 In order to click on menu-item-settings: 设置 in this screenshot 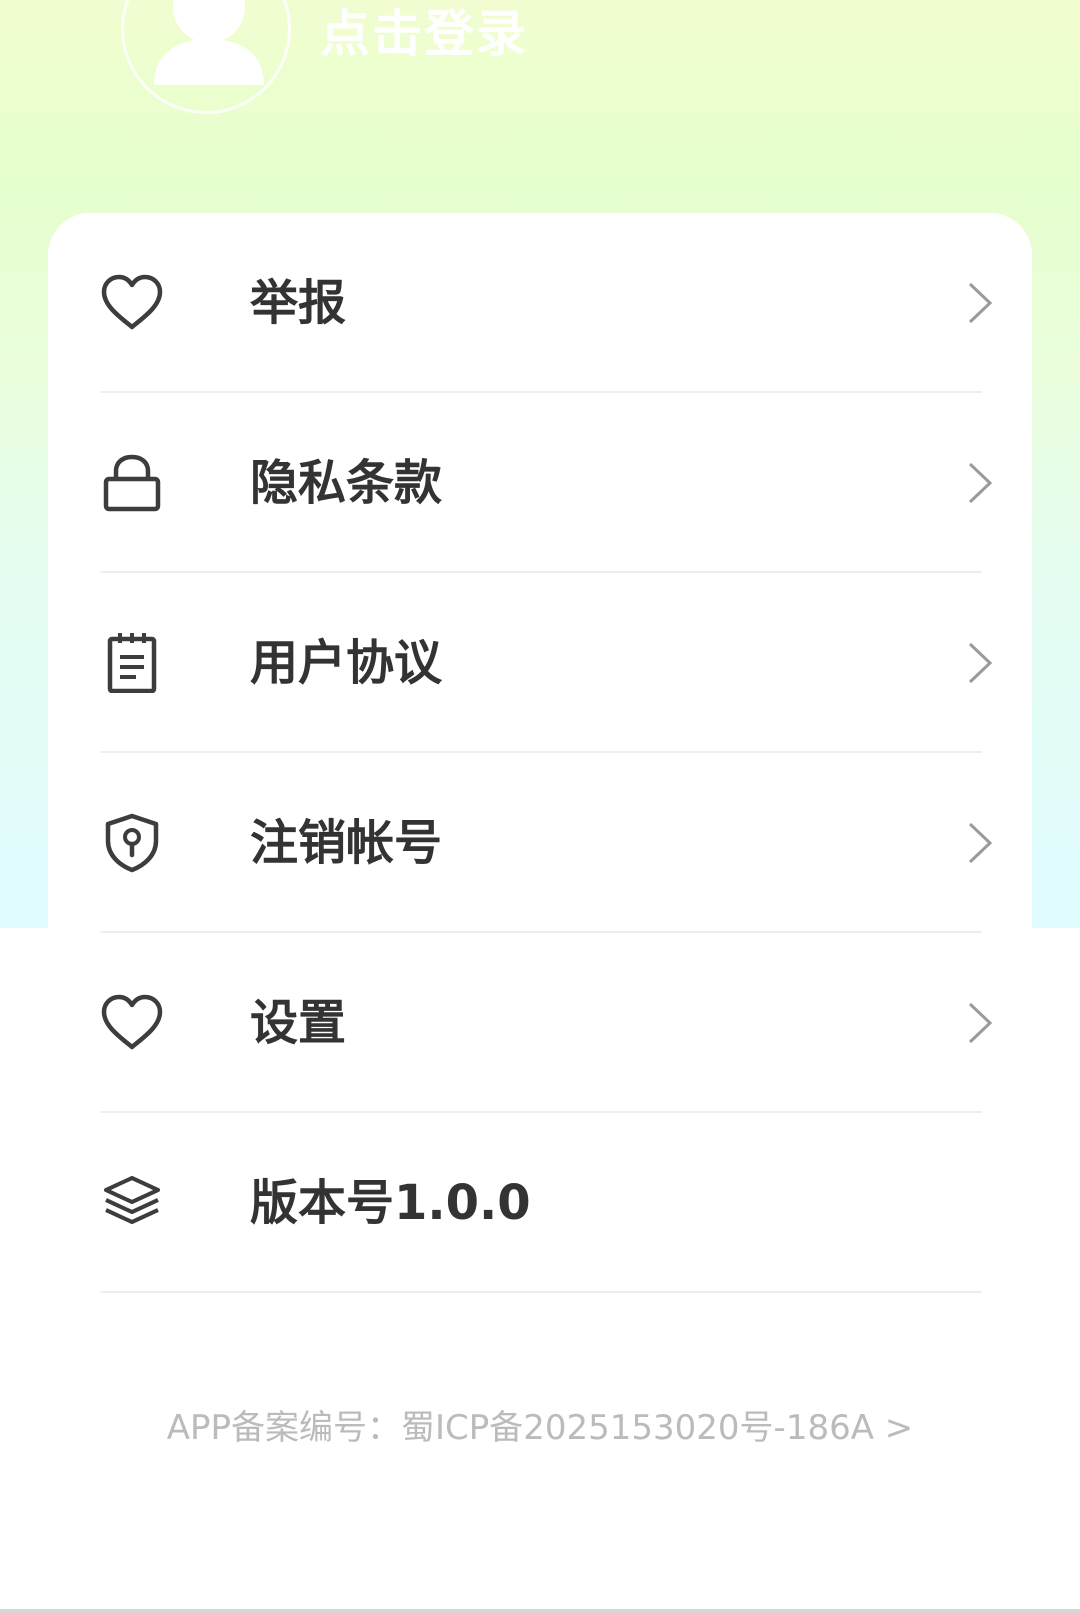, I will do `click(546, 1023)`.